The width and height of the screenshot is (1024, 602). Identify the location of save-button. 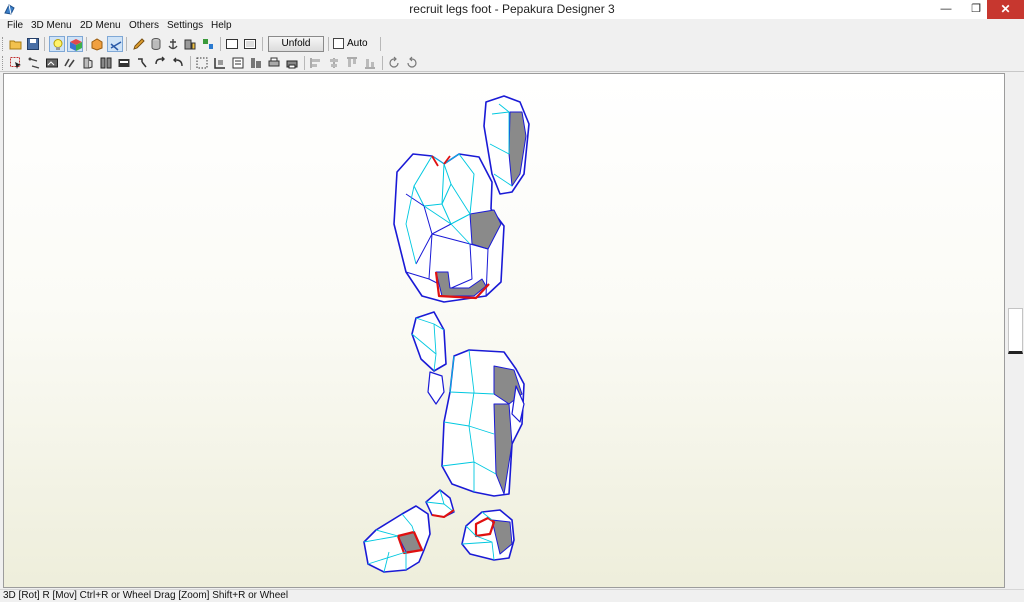
(33, 44).